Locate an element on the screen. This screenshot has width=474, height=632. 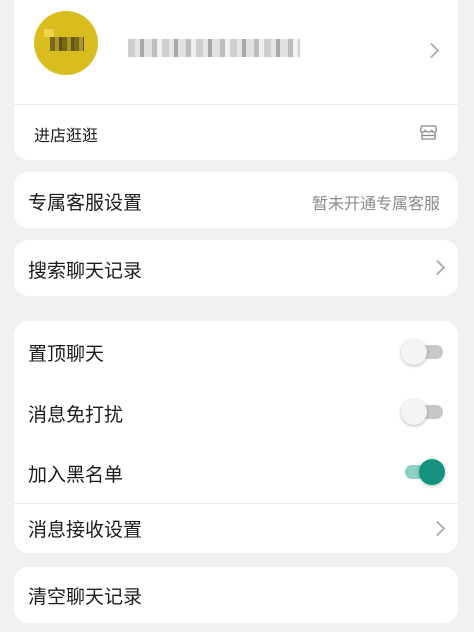
shop-name-pixelated is located at coordinates (214, 48).